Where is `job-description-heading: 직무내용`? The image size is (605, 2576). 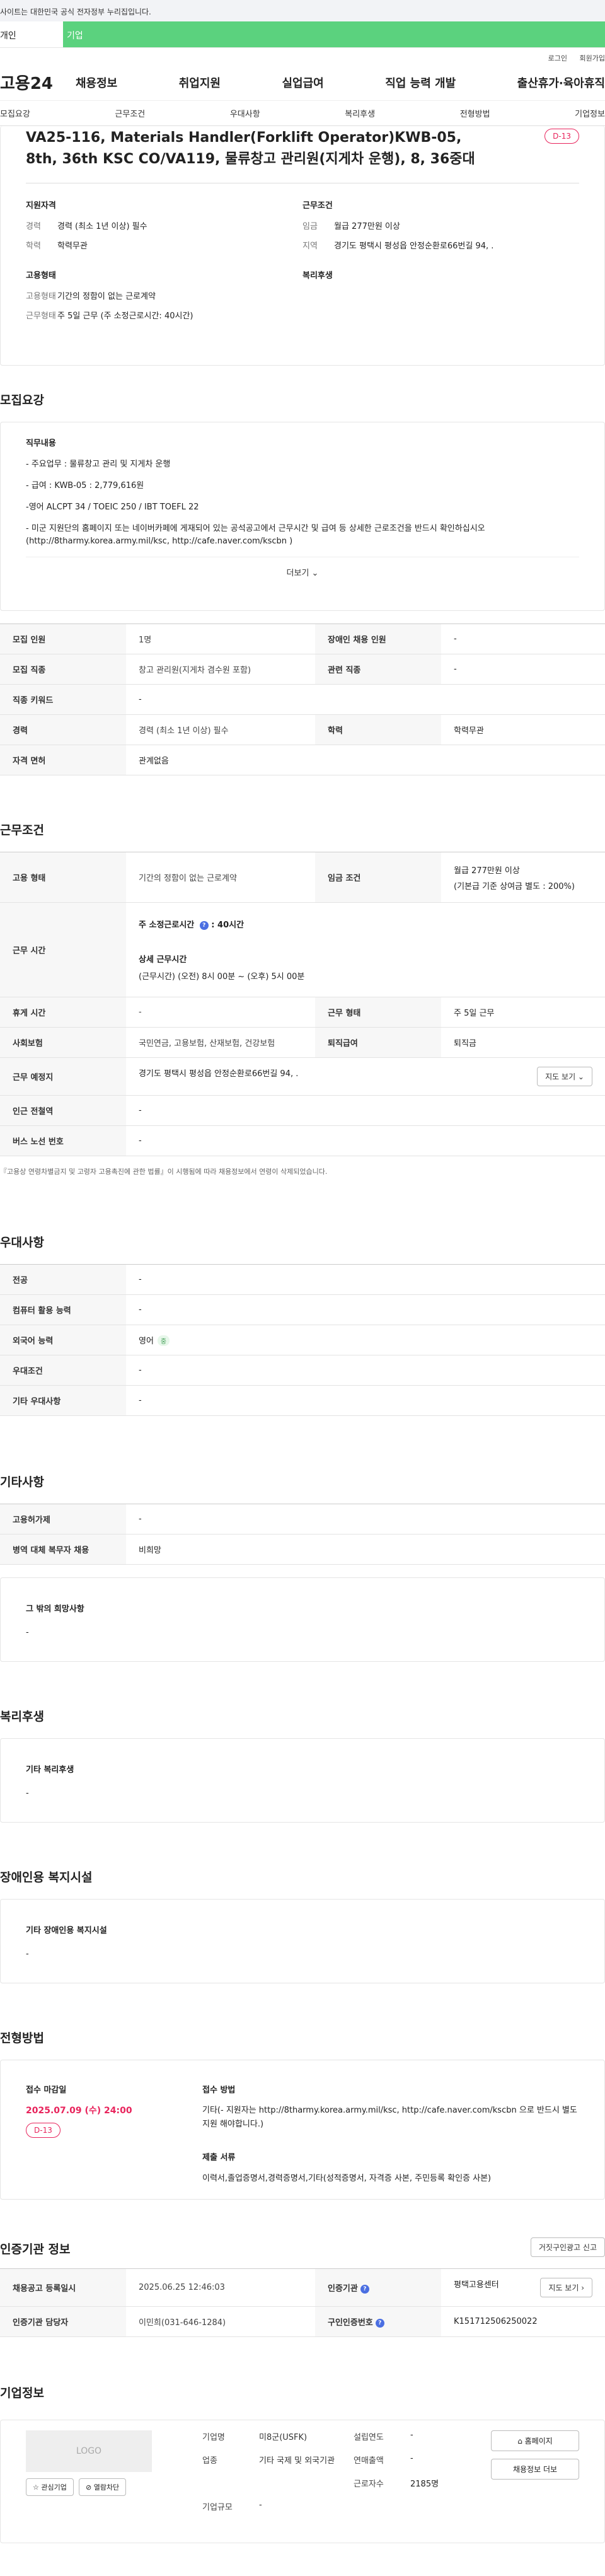 job-description-heading: 직무내용 is located at coordinates (41, 443).